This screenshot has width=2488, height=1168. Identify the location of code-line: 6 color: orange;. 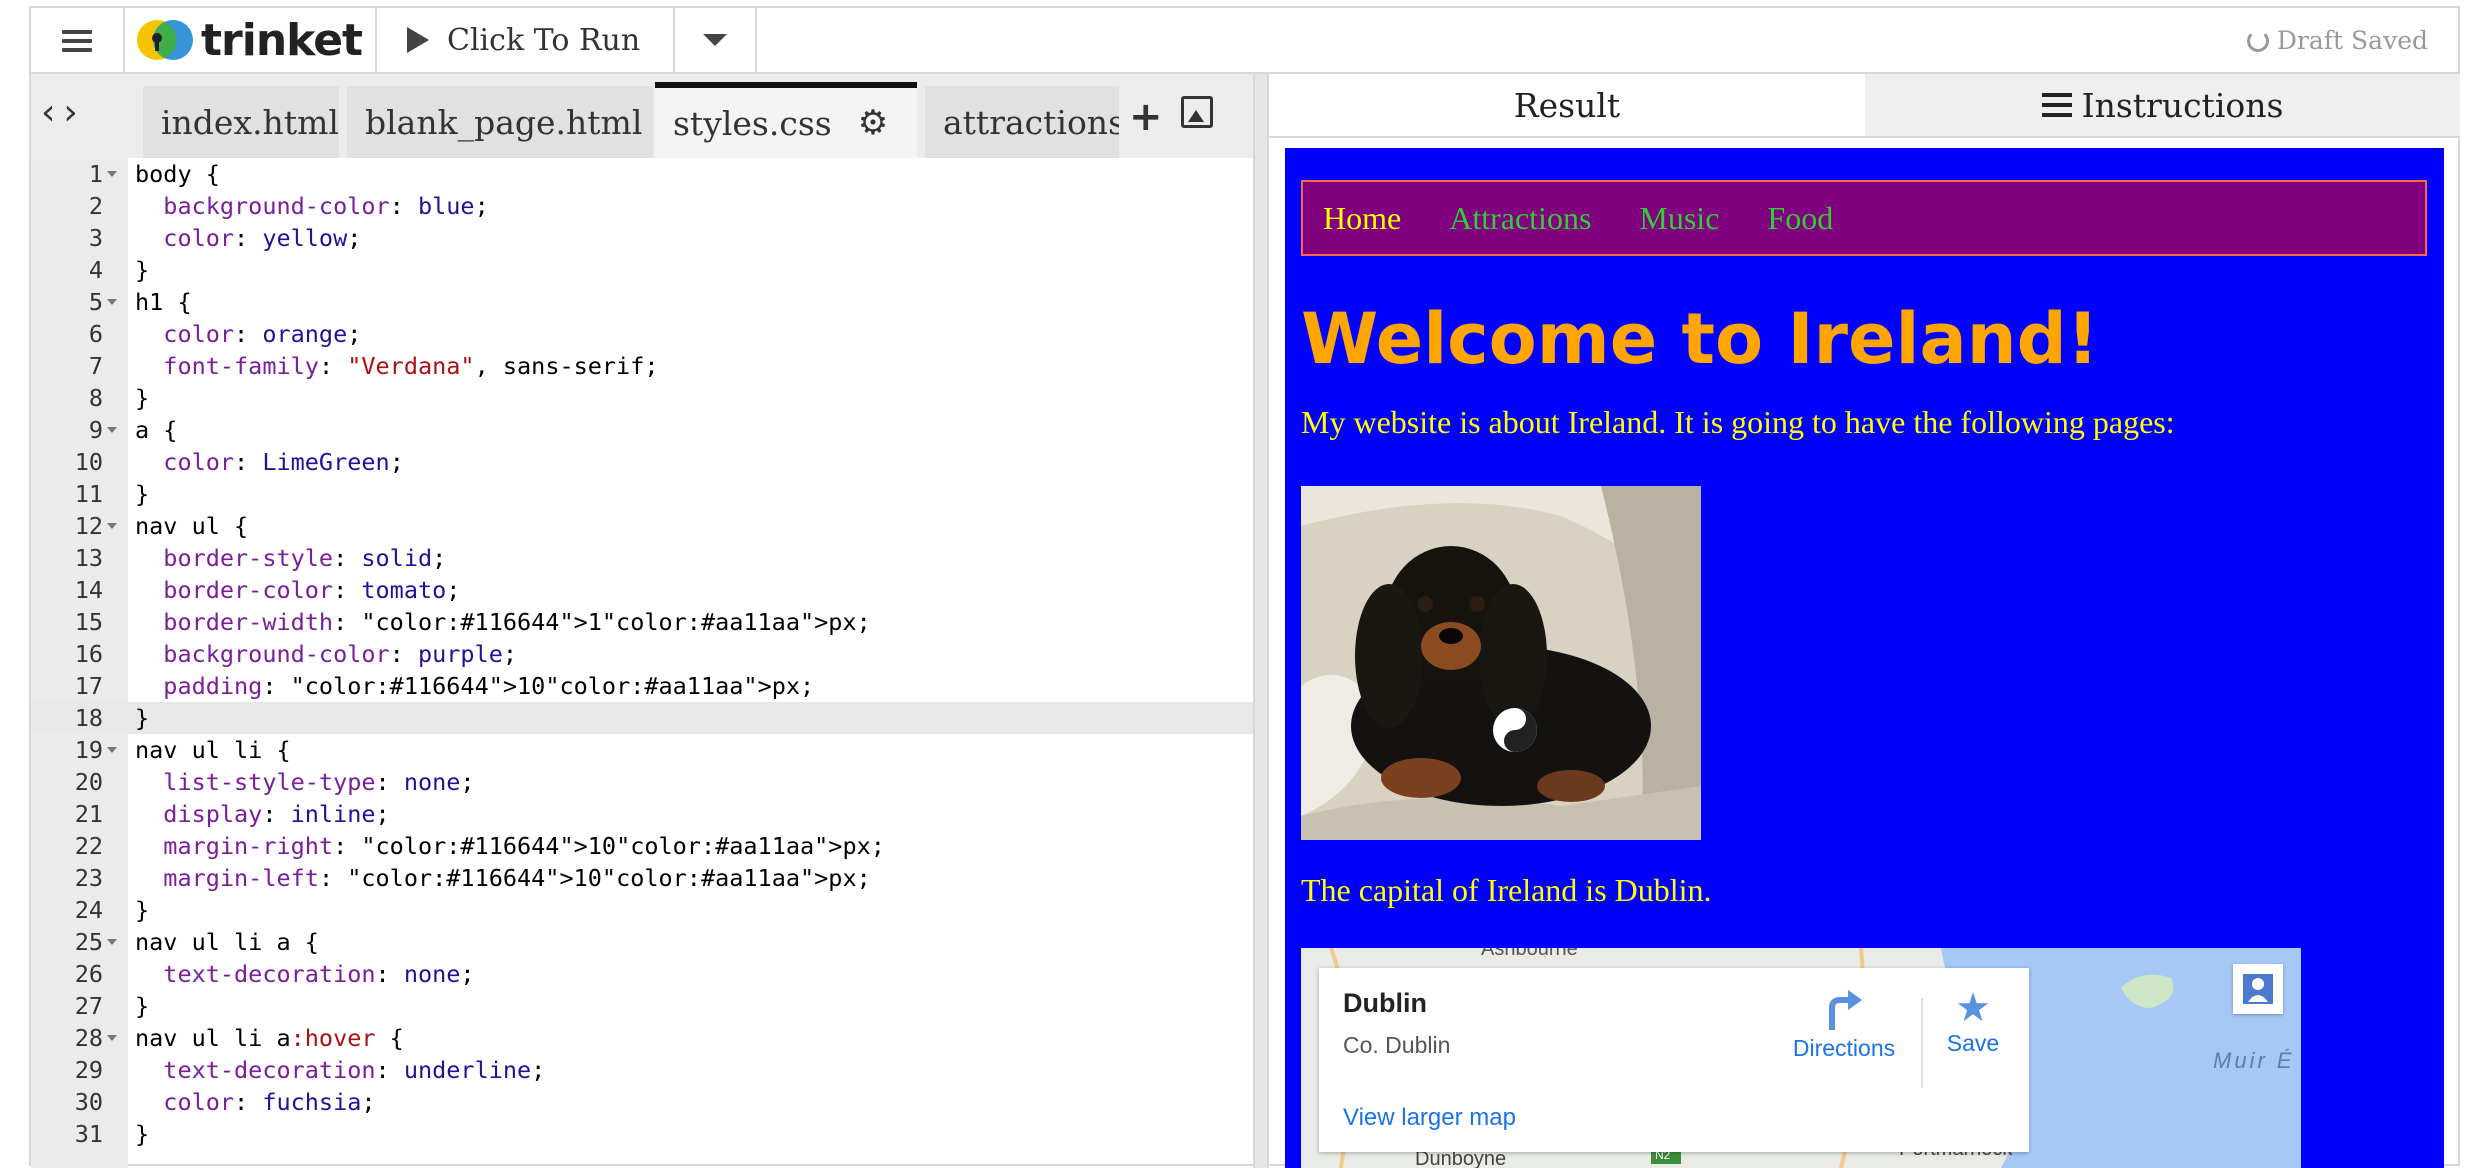
(642, 334).